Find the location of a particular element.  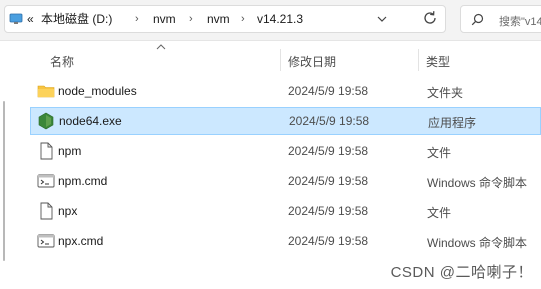

address-bar: « 本地磁盘 (D:) › nvm › nvm › v14.21.3 is located at coordinates (225, 19).